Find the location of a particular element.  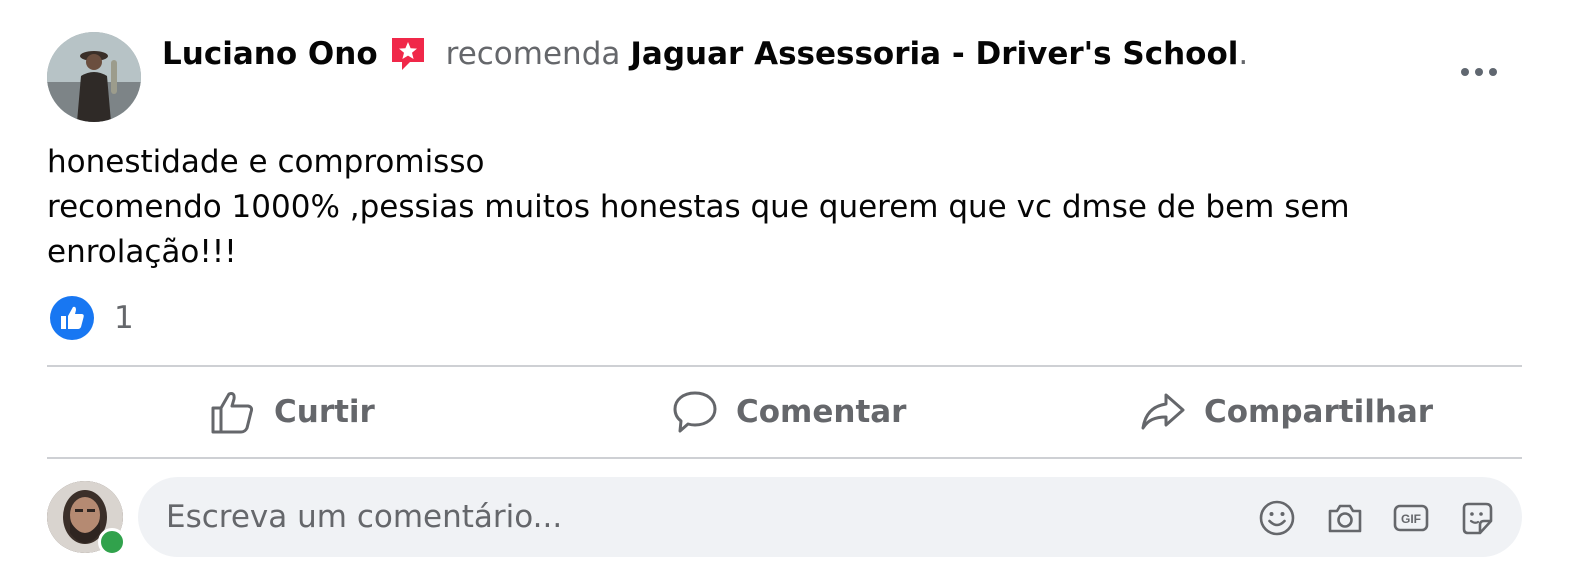

divider-bottom is located at coordinates (784, 458).